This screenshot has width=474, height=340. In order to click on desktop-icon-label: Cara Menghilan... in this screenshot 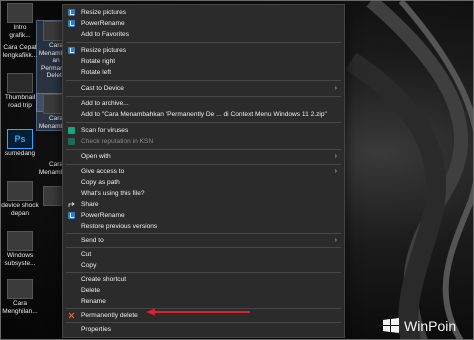, I will do `click(20, 307)`.